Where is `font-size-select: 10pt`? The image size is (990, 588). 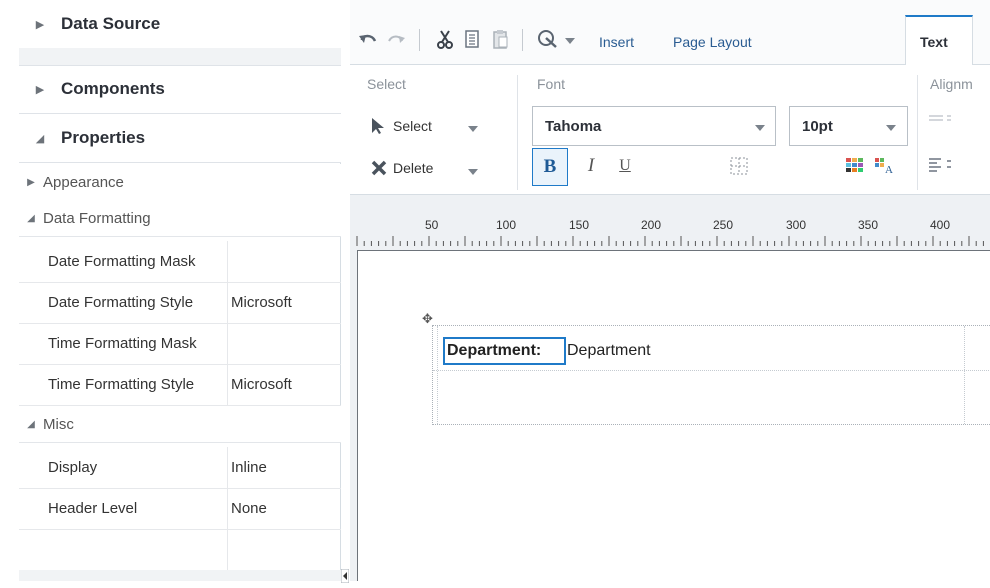 font-size-select: 10pt is located at coordinates (848, 126).